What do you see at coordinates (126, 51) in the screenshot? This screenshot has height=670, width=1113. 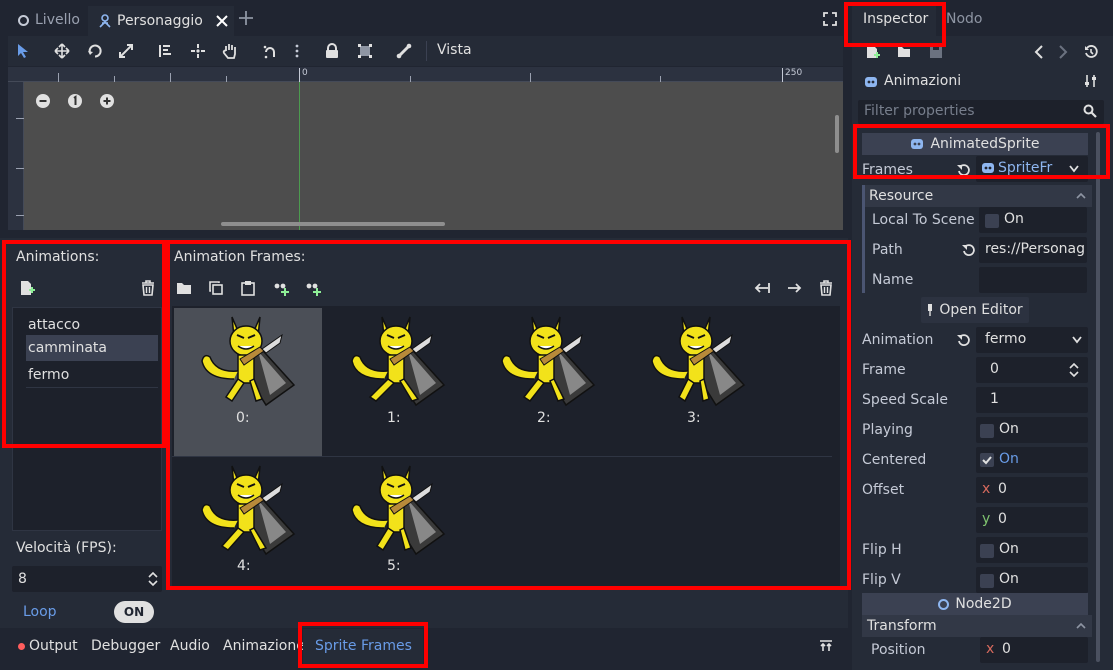 I see `scale-icon` at bounding box center [126, 51].